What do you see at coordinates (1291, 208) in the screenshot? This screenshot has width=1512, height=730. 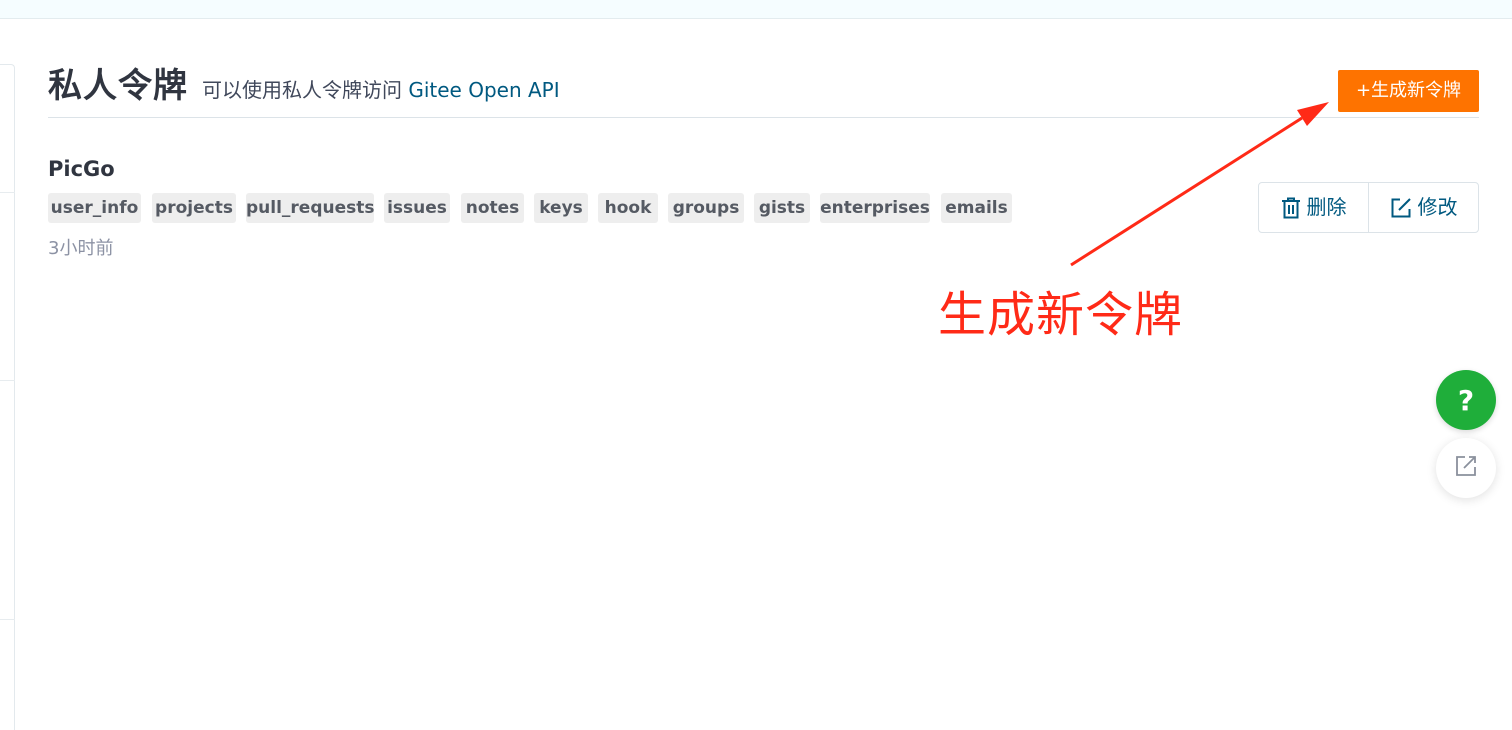 I see `trash-icon` at bounding box center [1291, 208].